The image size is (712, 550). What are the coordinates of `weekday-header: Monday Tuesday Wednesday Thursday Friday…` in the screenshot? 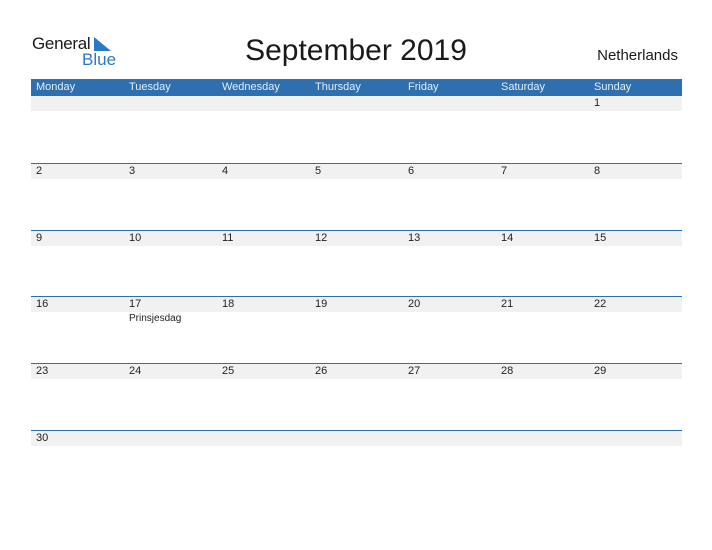 It's located at (356, 87).